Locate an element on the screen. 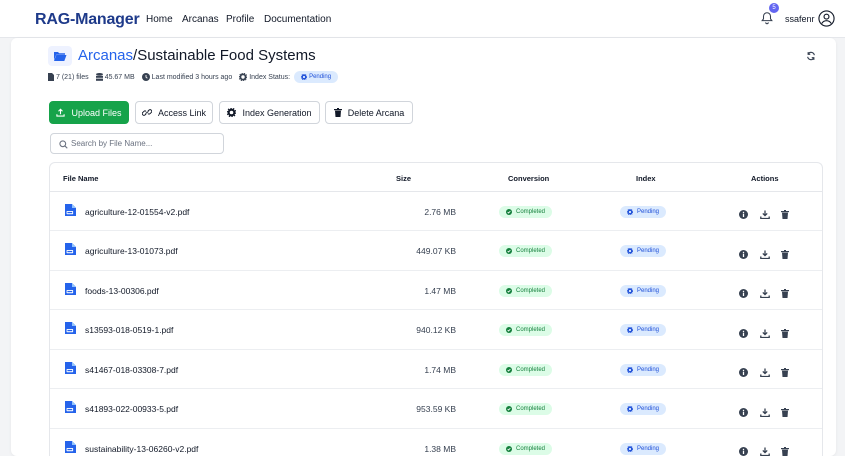 The width and height of the screenshot is (845, 456). status-badge: Pending is located at coordinates (316, 77).